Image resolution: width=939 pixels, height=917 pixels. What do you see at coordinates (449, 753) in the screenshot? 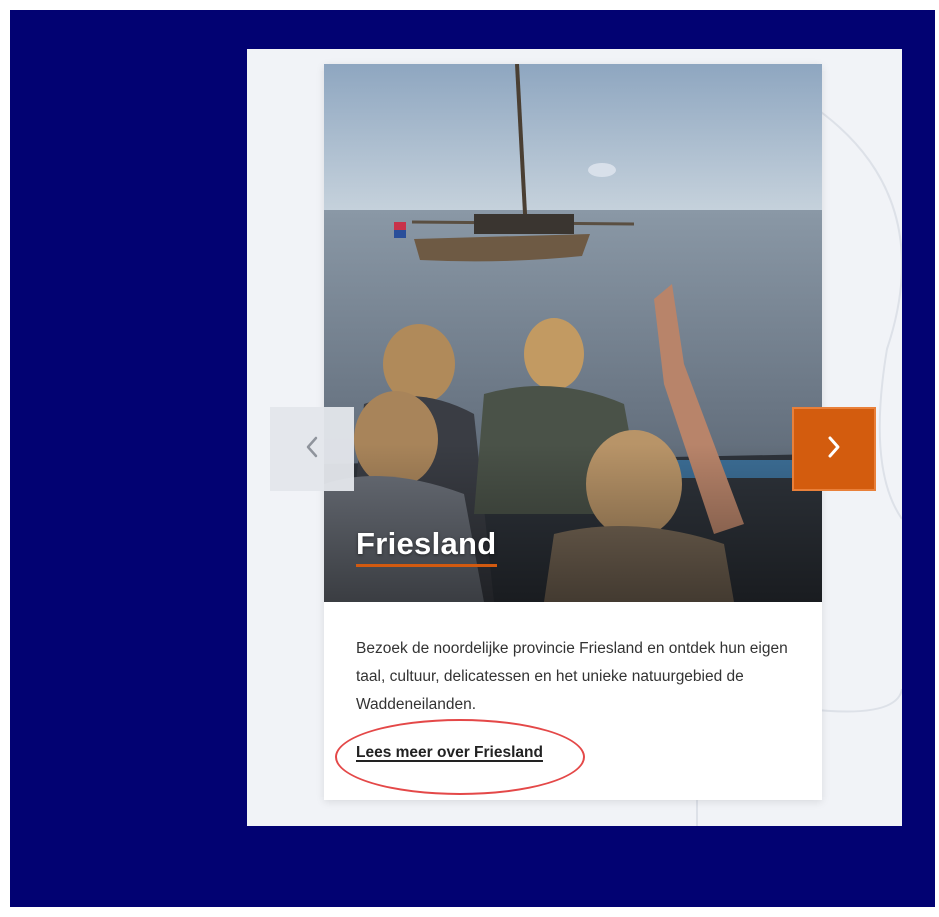
I see `read-more-link: Lees meer over Friesland` at bounding box center [449, 753].